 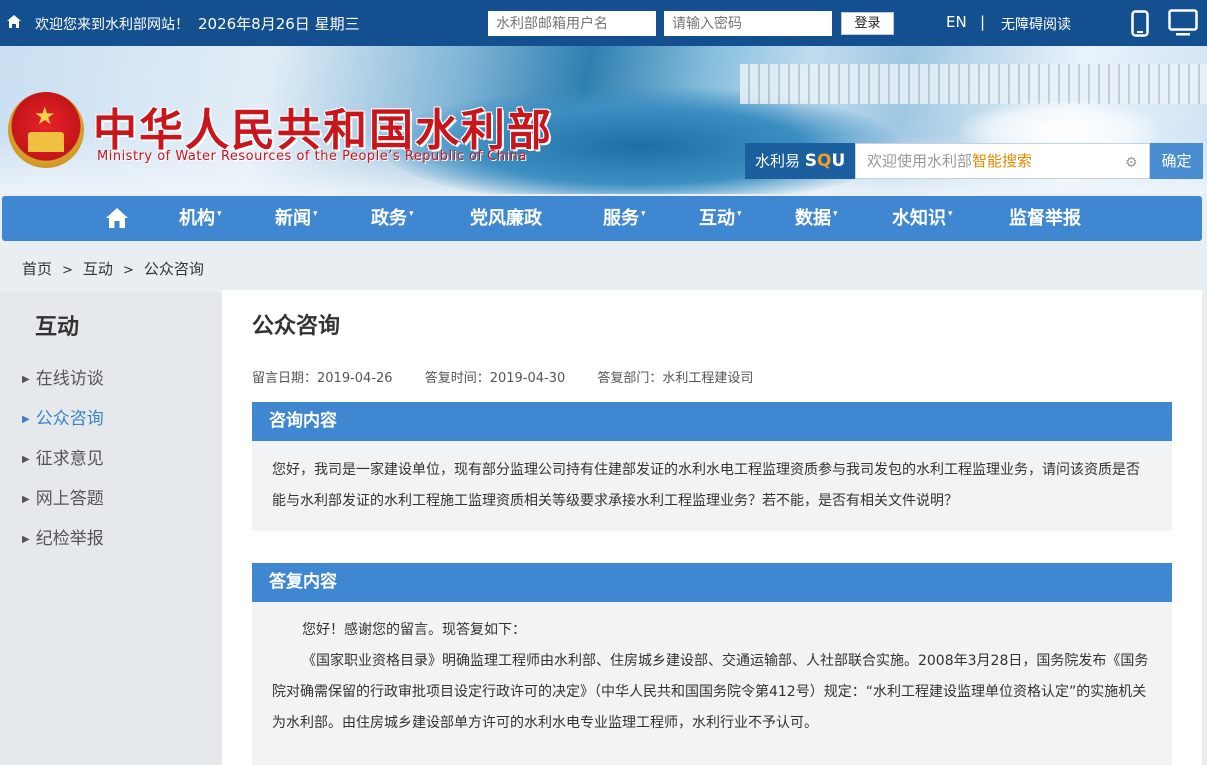 I want to click on password-input, so click(x=748, y=23).